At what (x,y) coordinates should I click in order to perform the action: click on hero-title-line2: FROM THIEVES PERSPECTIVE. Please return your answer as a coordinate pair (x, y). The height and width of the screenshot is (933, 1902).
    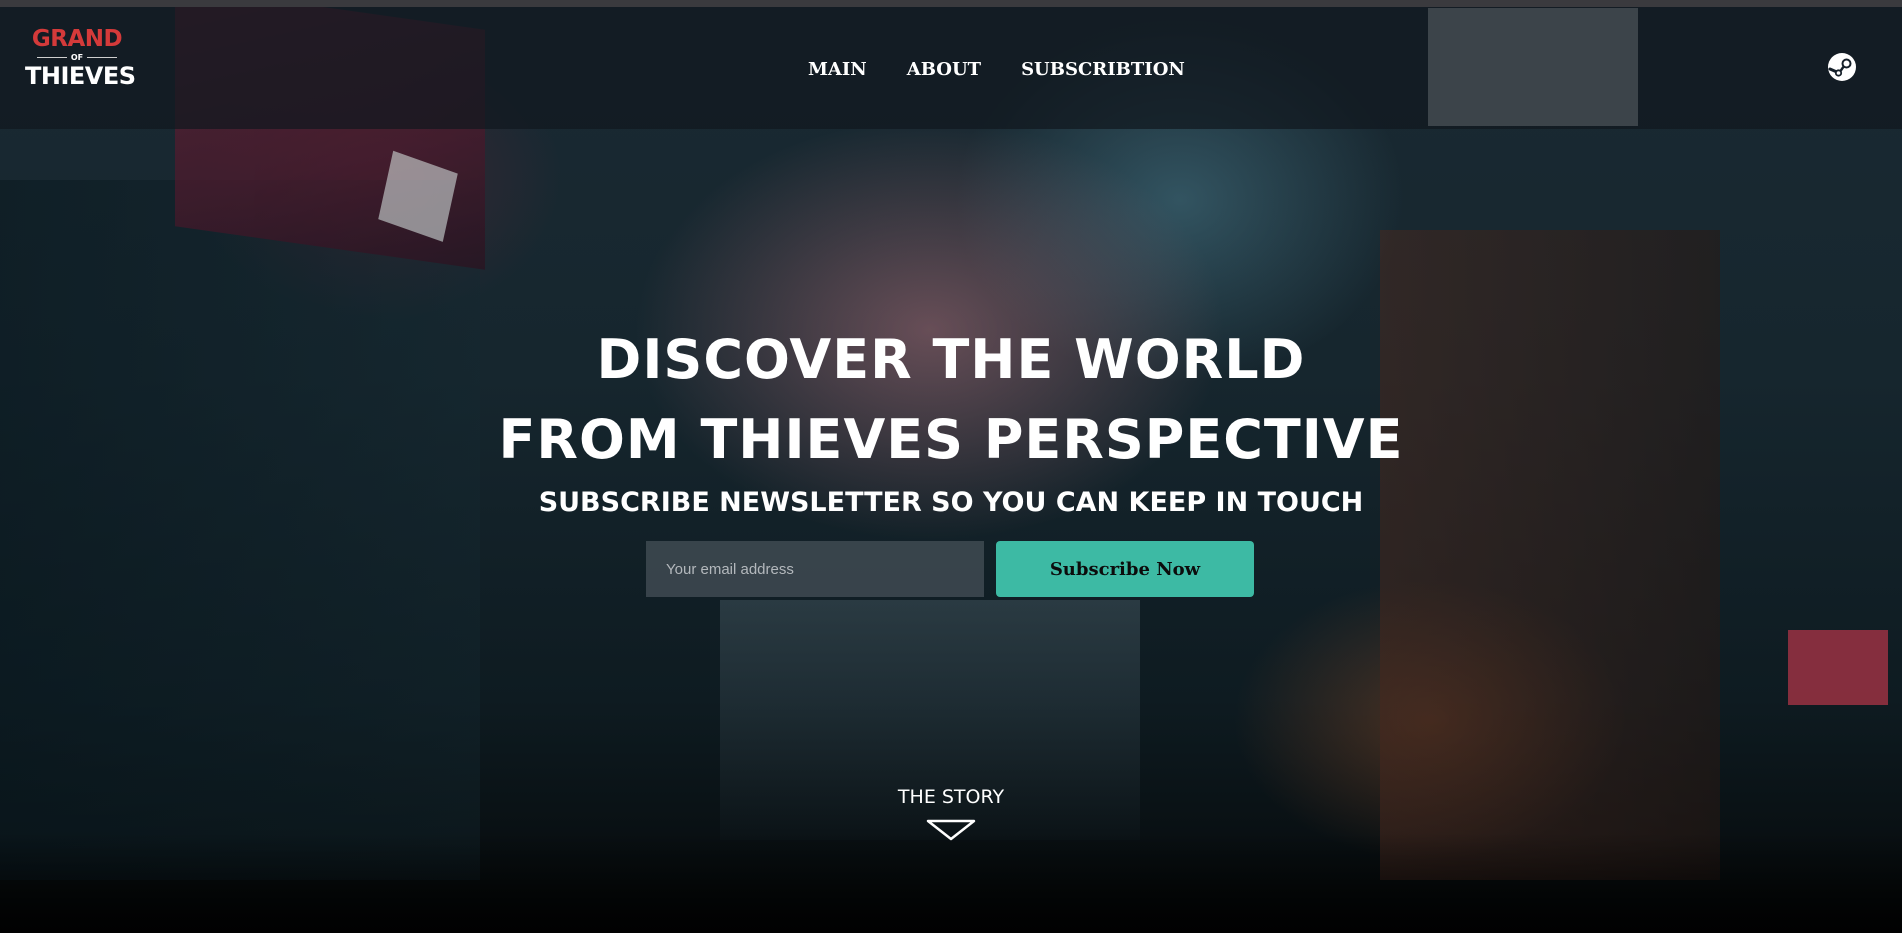
    Looking at the image, I should click on (951, 439).